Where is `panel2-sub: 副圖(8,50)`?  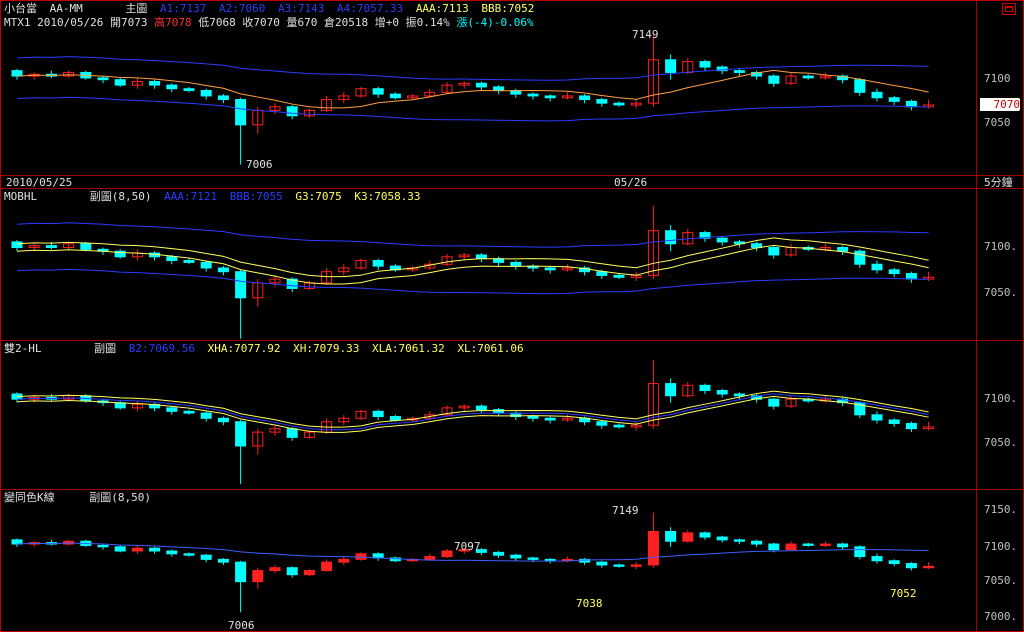 panel2-sub: 副圖(8,50) is located at coordinates (120, 196).